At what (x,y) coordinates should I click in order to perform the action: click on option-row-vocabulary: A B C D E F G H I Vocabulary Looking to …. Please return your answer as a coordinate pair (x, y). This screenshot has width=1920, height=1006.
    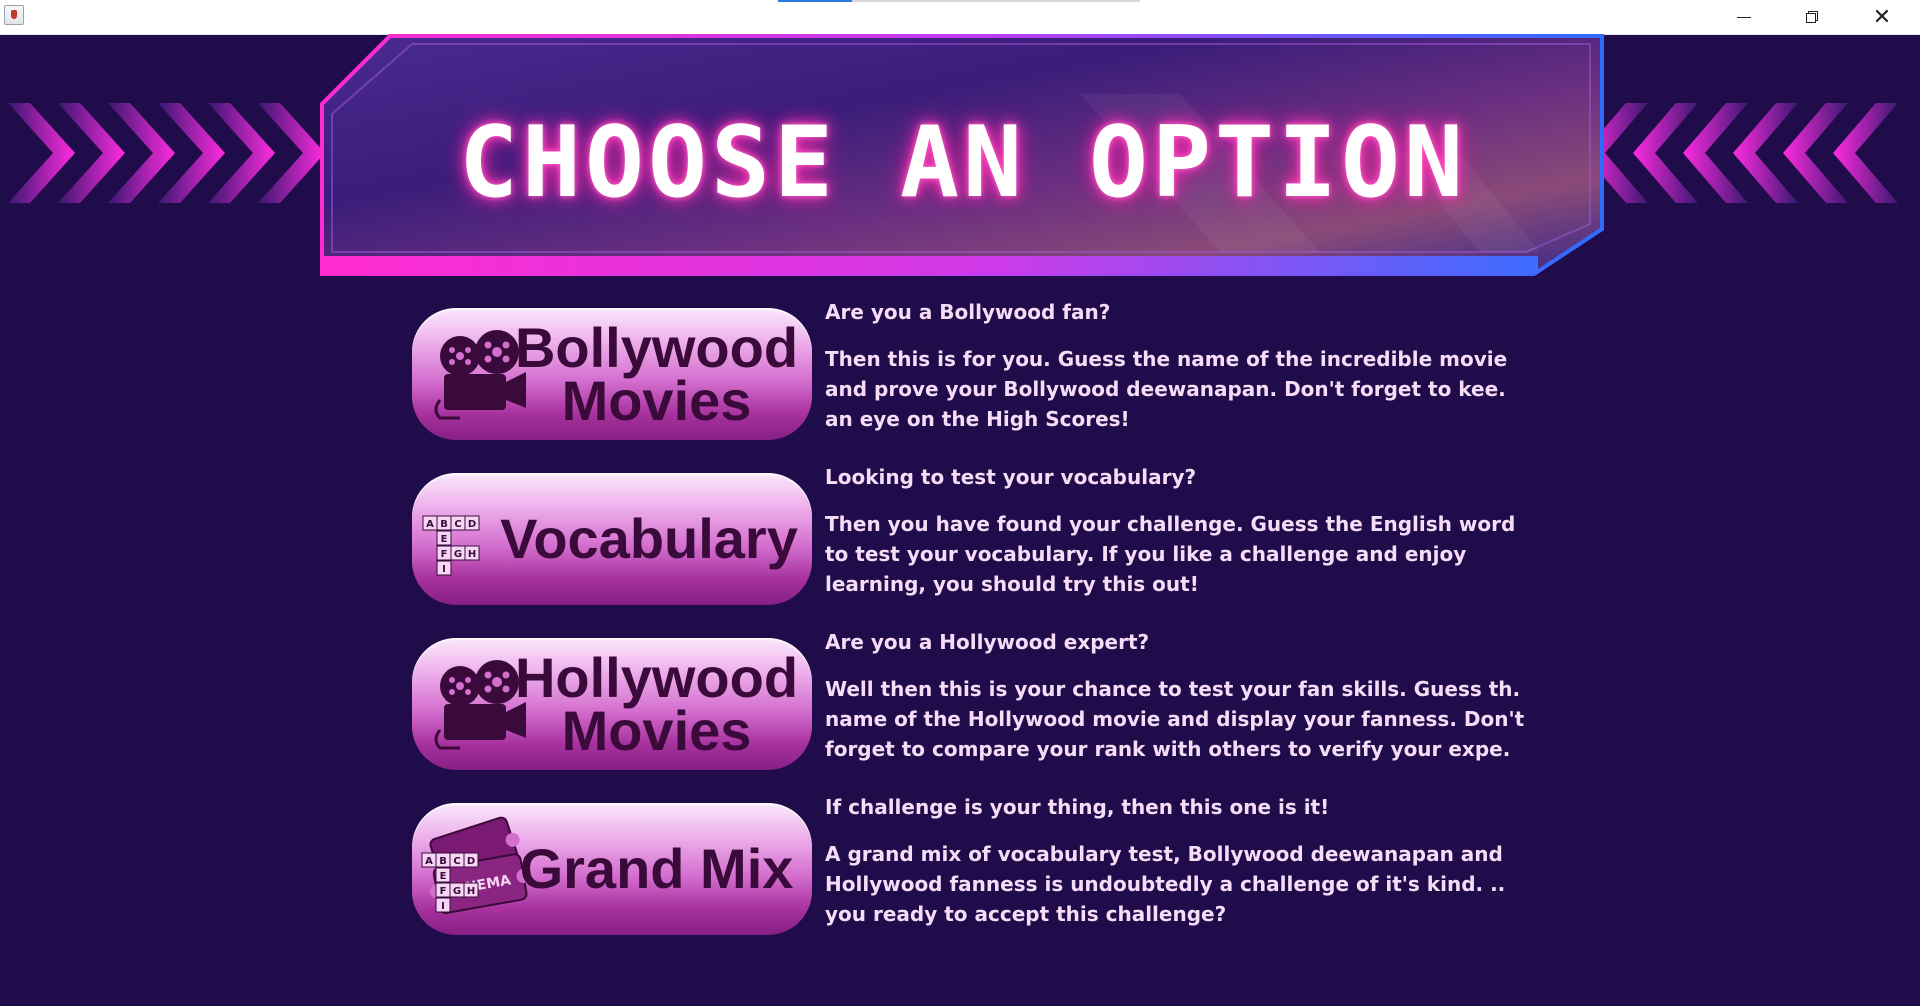
    Looking at the image, I should click on (963, 535).